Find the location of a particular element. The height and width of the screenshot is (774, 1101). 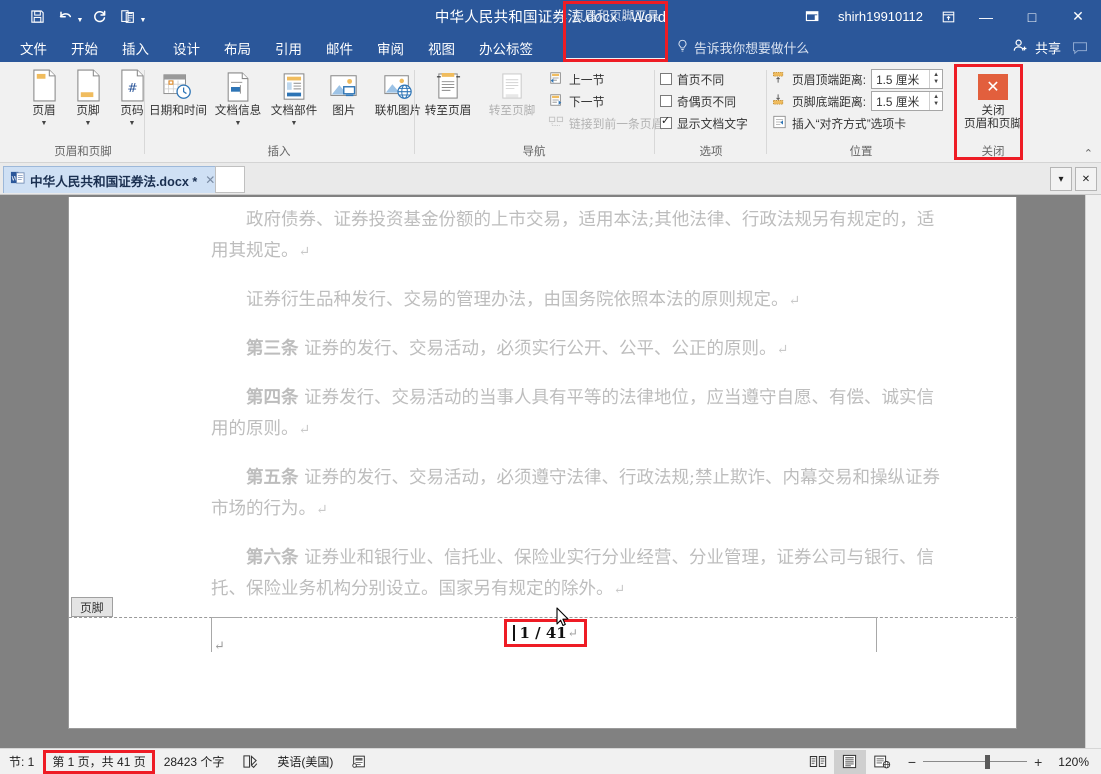

previous-section-button: 上一节 is located at coordinates (605, 79).